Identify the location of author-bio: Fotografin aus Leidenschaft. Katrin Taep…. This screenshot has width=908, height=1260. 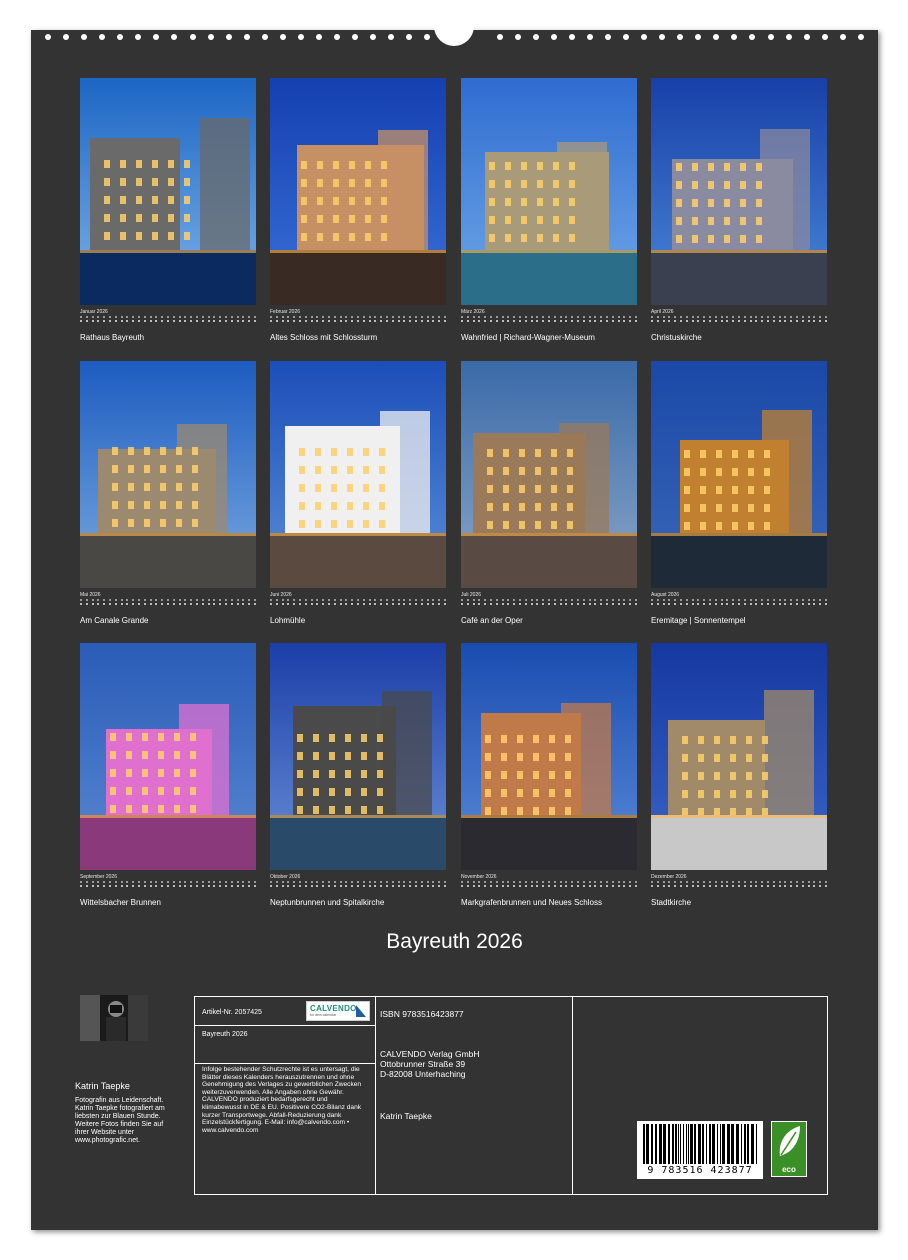
(120, 1120).